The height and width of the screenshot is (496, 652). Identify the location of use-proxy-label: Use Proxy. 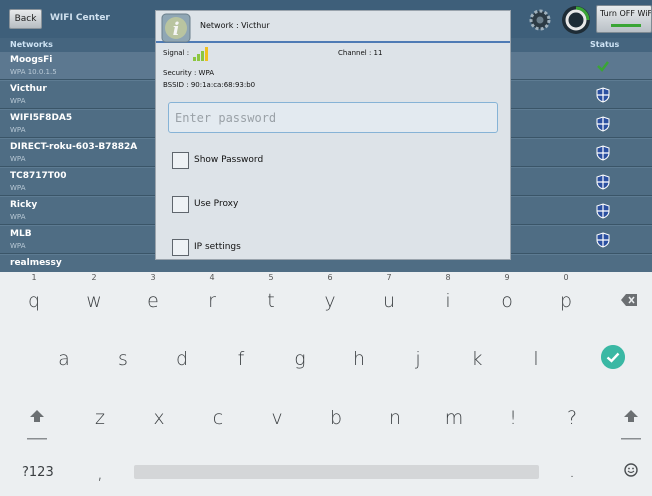
(216, 204).